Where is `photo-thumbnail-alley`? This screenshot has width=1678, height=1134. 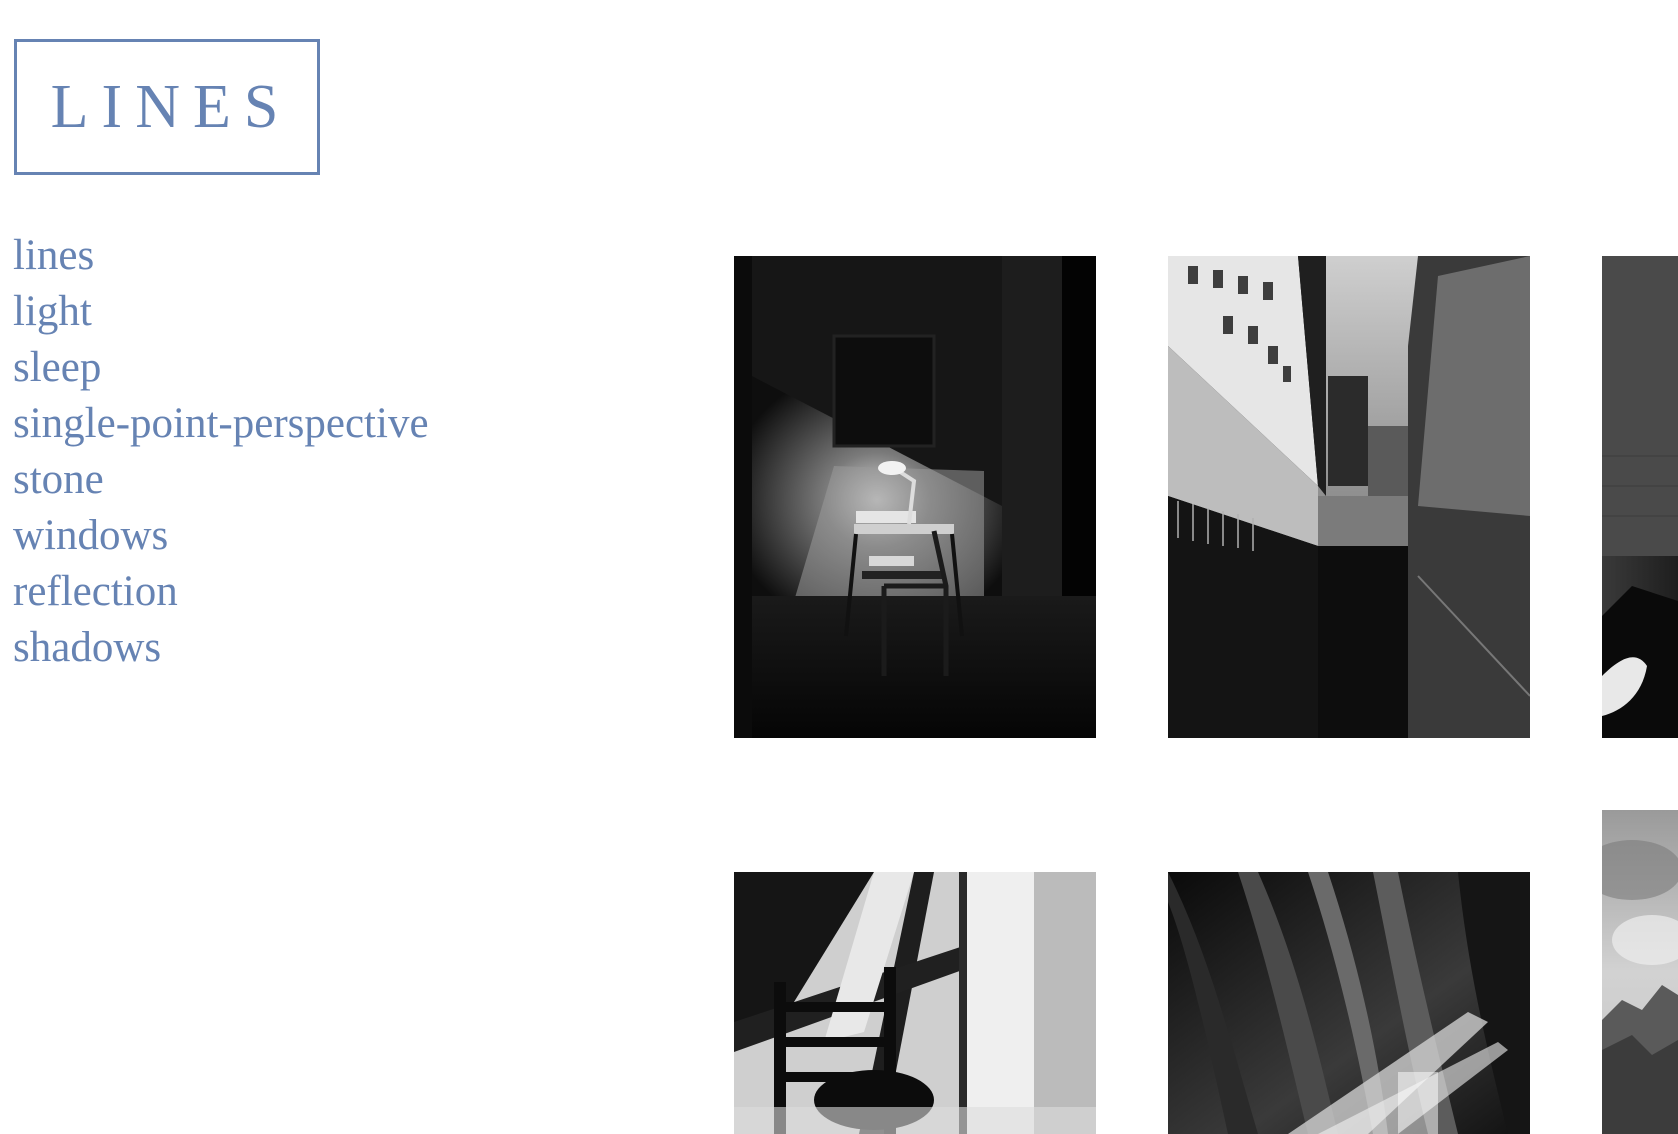
photo-thumbnail-alley is located at coordinates (1349, 497).